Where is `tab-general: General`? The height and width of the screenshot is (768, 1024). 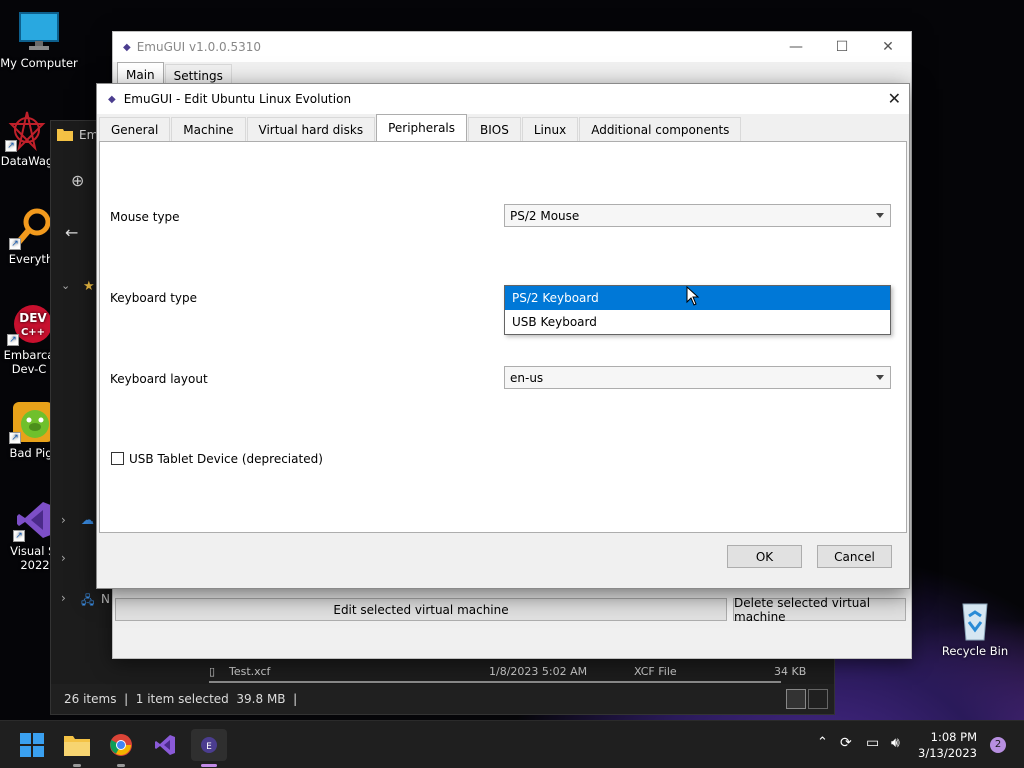
tab-general: General is located at coordinates (135, 129).